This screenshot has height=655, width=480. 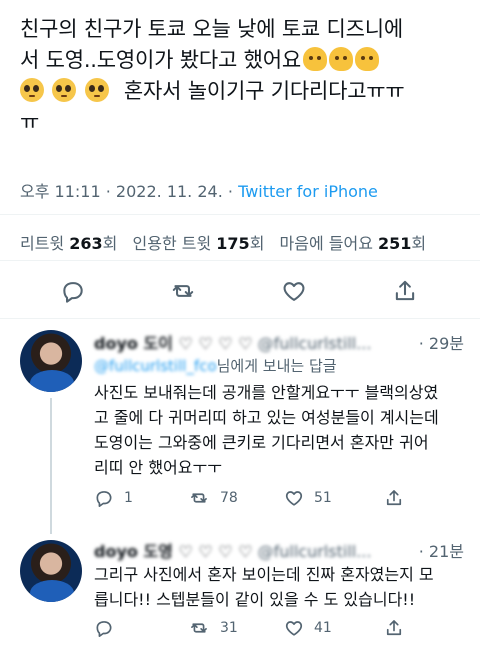 What do you see at coordinates (30, 122) in the screenshot?
I see `tweet-text-line: ㅠ` at bounding box center [30, 122].